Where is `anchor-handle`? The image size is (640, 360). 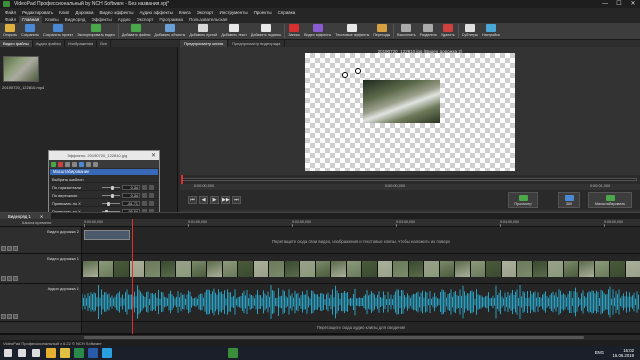
anchor-handle is located at coordinates (345, 75).